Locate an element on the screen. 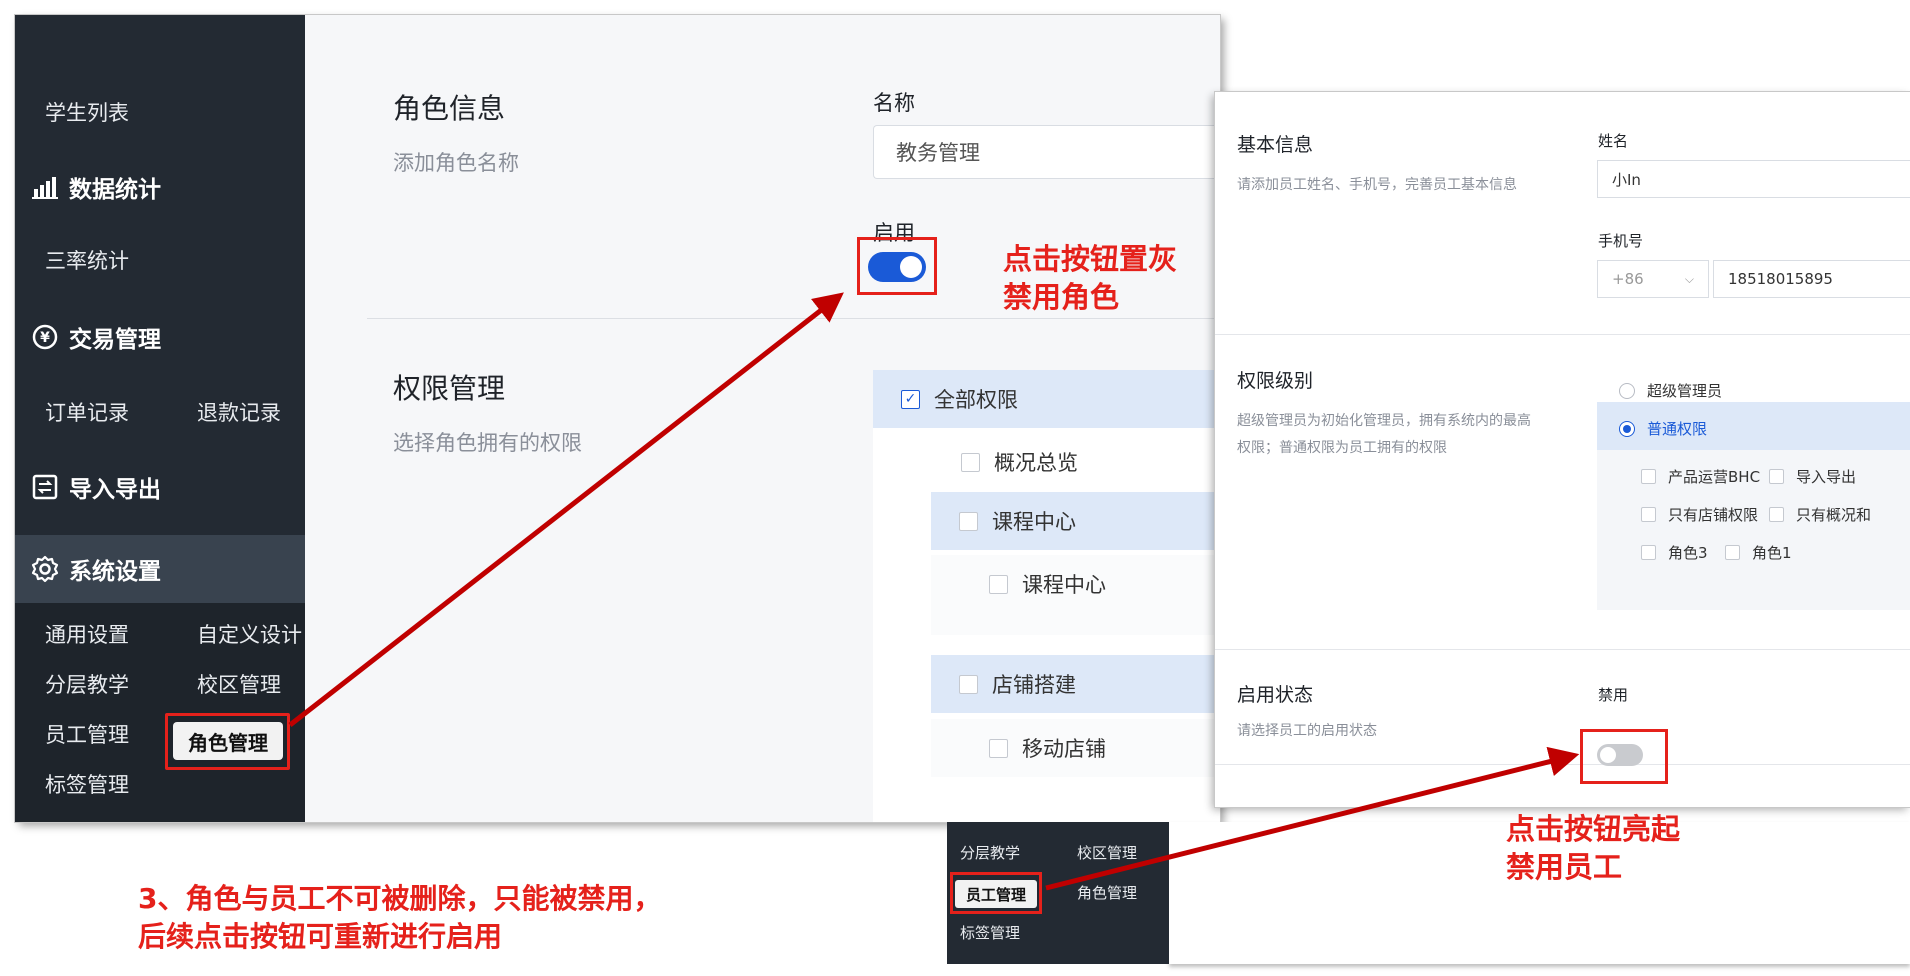  annotation-line: 后续点击按钮可重新进行启用 is located at coordinates (320, 936).